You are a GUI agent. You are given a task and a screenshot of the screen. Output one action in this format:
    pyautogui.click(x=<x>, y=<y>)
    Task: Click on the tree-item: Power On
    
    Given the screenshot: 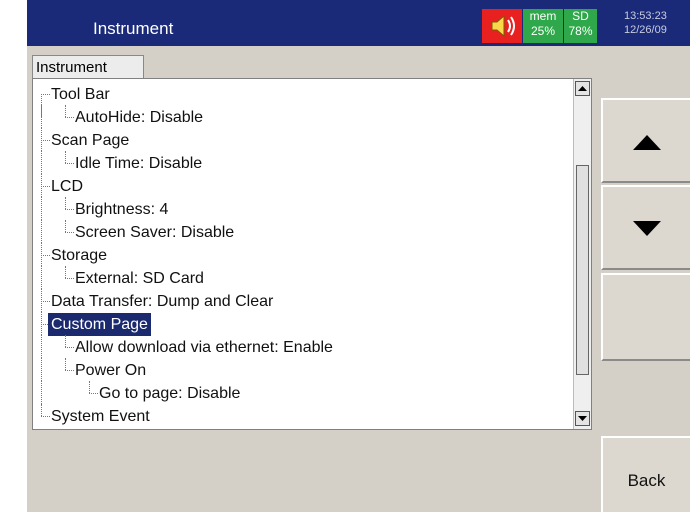 What is the action you would take?
    pyautogui.click(x=303, y=369)
    